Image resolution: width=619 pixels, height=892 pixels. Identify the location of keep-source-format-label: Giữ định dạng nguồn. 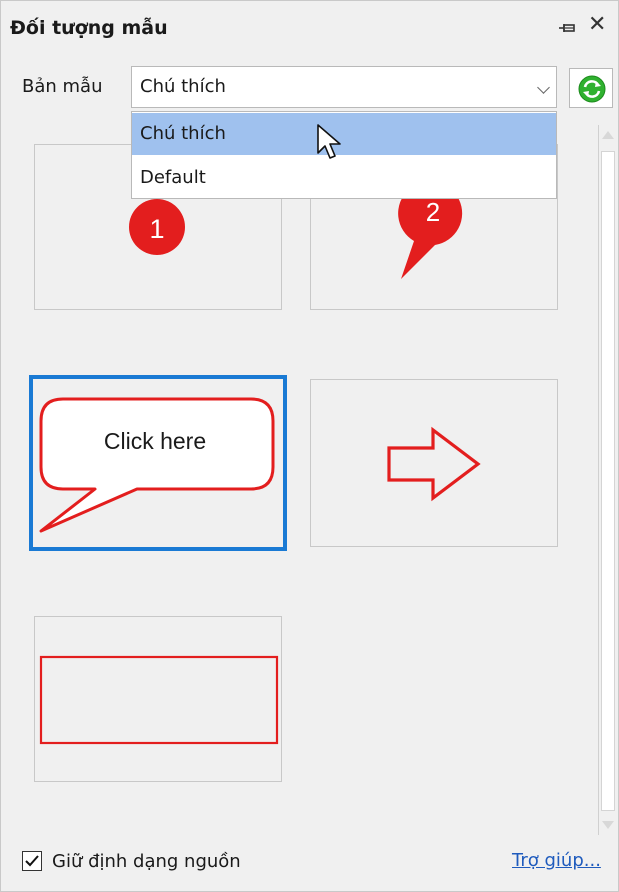
(146, 861).